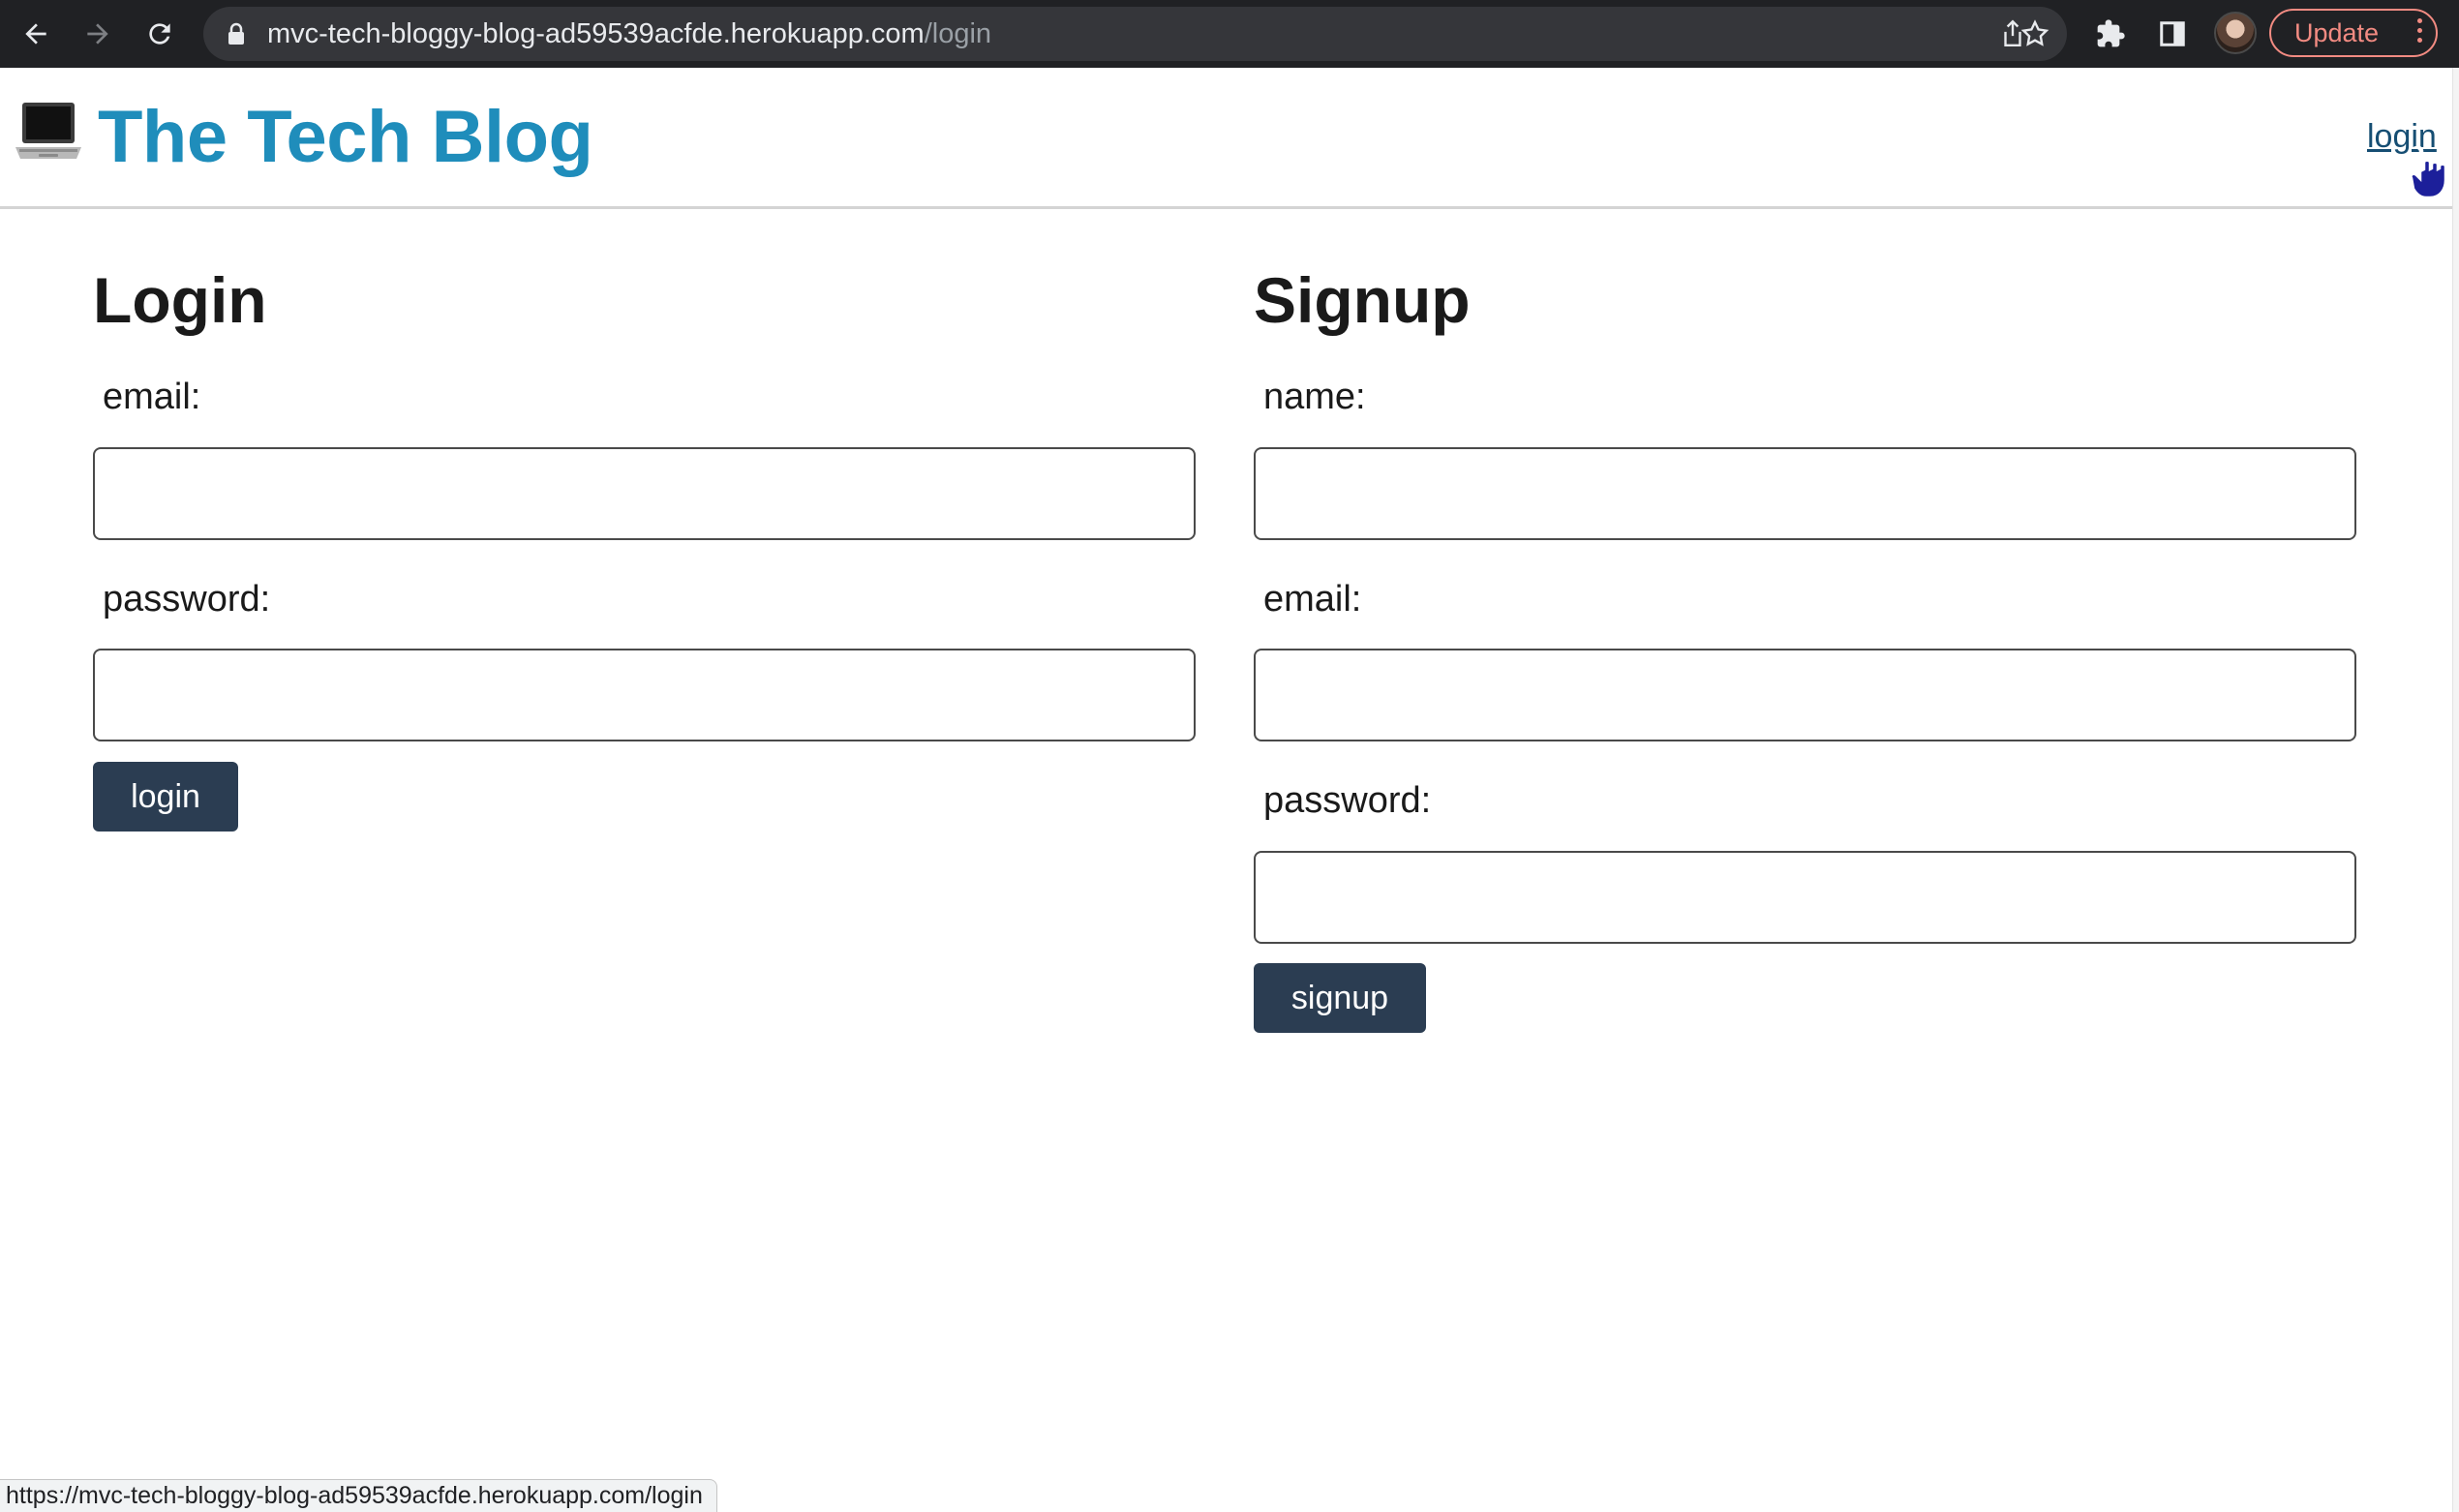 Image resolution: width=2459 pixels, height=1512 pixels. I want to click on signup-email-input, so click(1805, 695).